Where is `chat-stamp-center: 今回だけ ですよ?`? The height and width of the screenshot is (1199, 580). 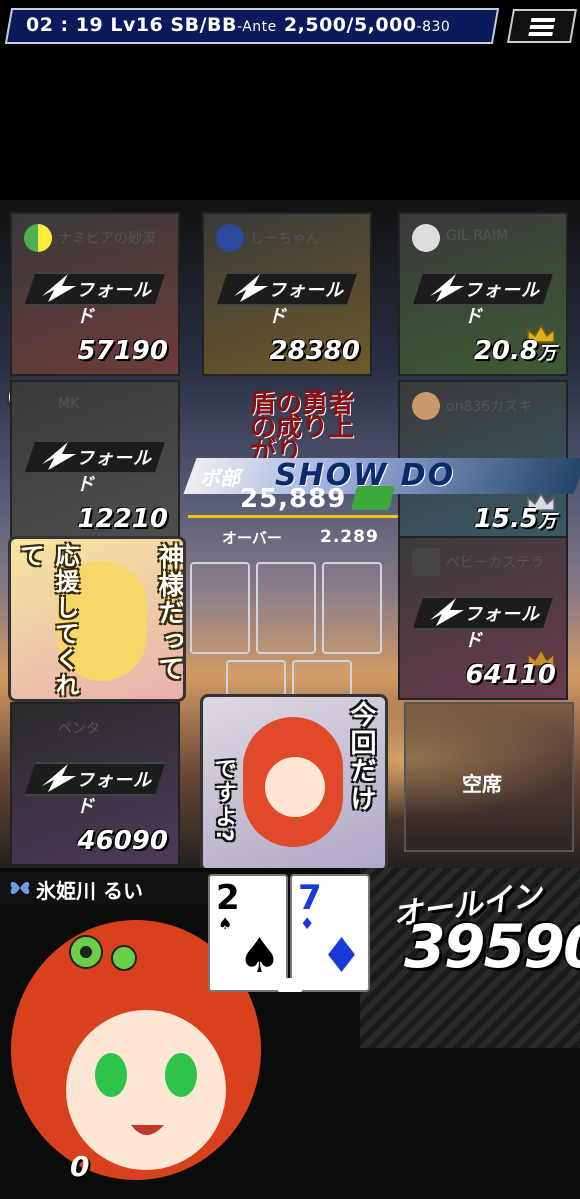
chat-stamp-center: 今回だけ ですよ? is located at coordinates (294, 783).